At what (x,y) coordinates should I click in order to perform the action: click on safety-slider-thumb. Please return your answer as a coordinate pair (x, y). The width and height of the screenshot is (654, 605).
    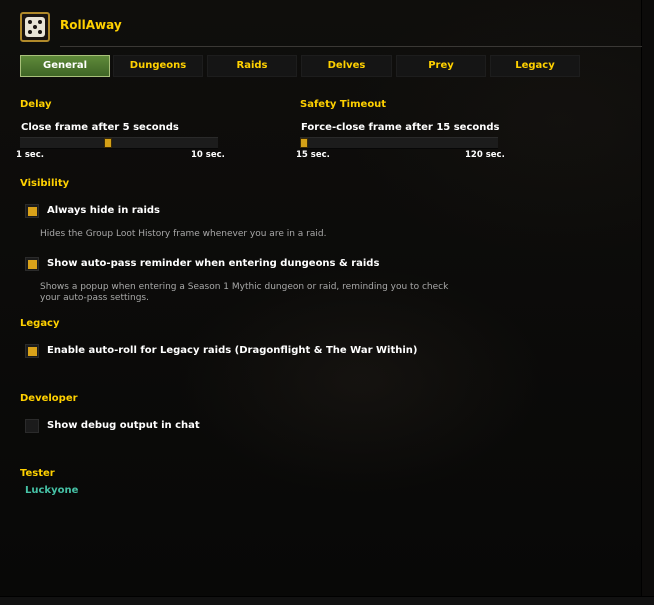
    Looking at the image, I should click on (304, 143).